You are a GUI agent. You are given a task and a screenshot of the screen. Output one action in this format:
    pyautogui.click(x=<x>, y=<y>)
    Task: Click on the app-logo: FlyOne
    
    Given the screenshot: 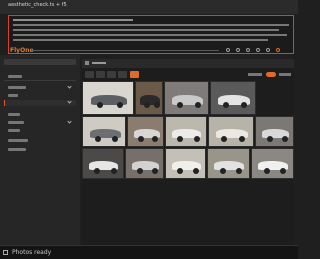 What is the action you would take?
    pyautogui.click(x=22, y=50)
    